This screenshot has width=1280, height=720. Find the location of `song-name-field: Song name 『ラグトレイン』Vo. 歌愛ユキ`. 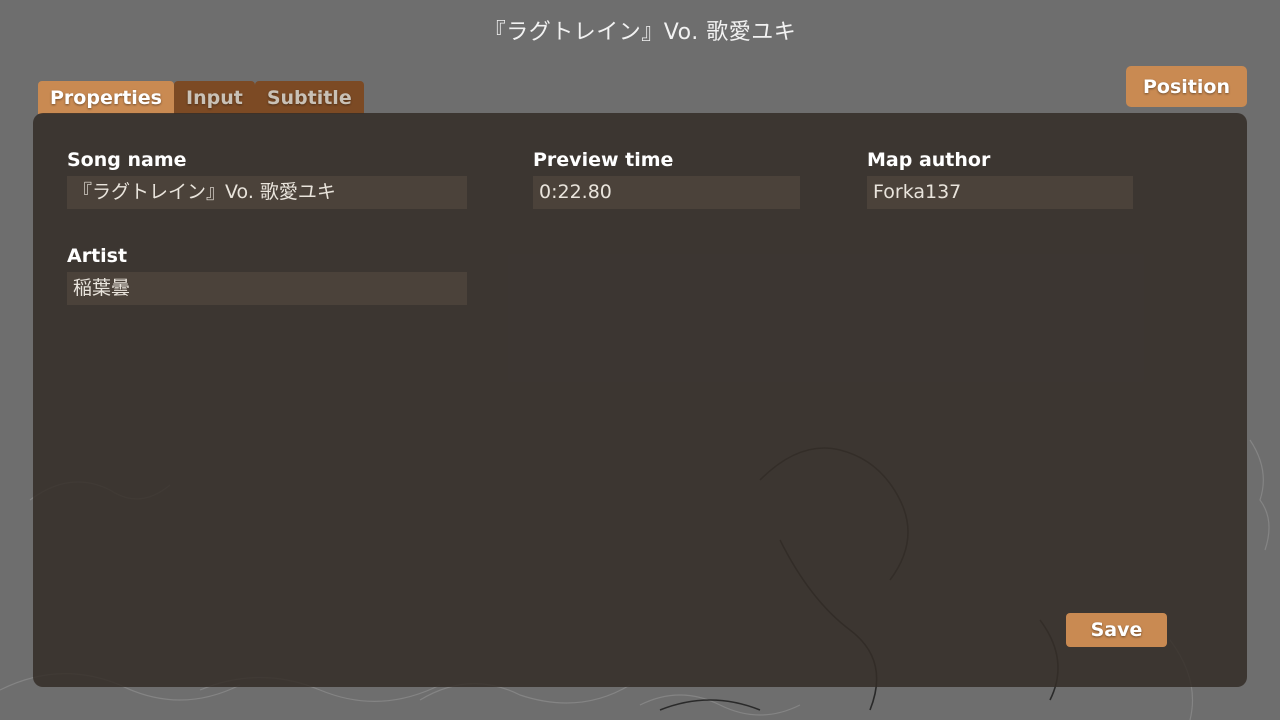

song-name-field: Song name 『ラグトレイン』Vo. 歌愛ユキ is located at coordinates (267, 178).